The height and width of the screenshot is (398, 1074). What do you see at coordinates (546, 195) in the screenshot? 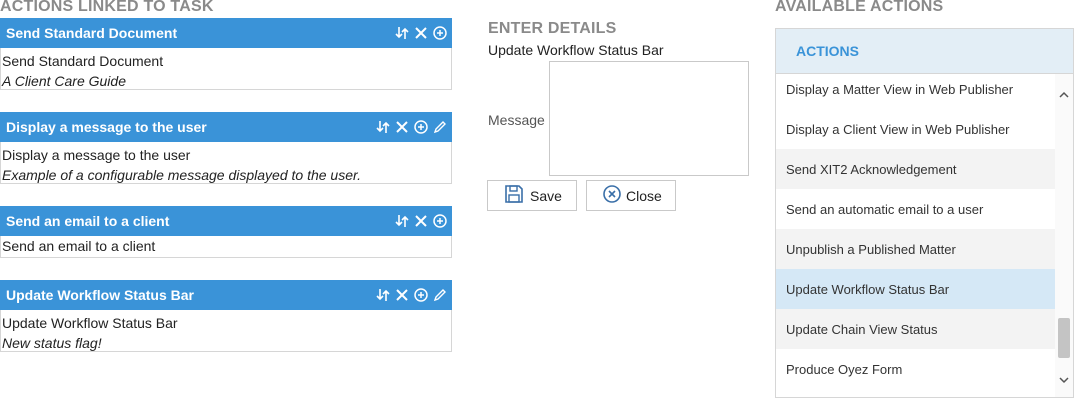
I see `save-label: Save` at bounding box center [546, 195].